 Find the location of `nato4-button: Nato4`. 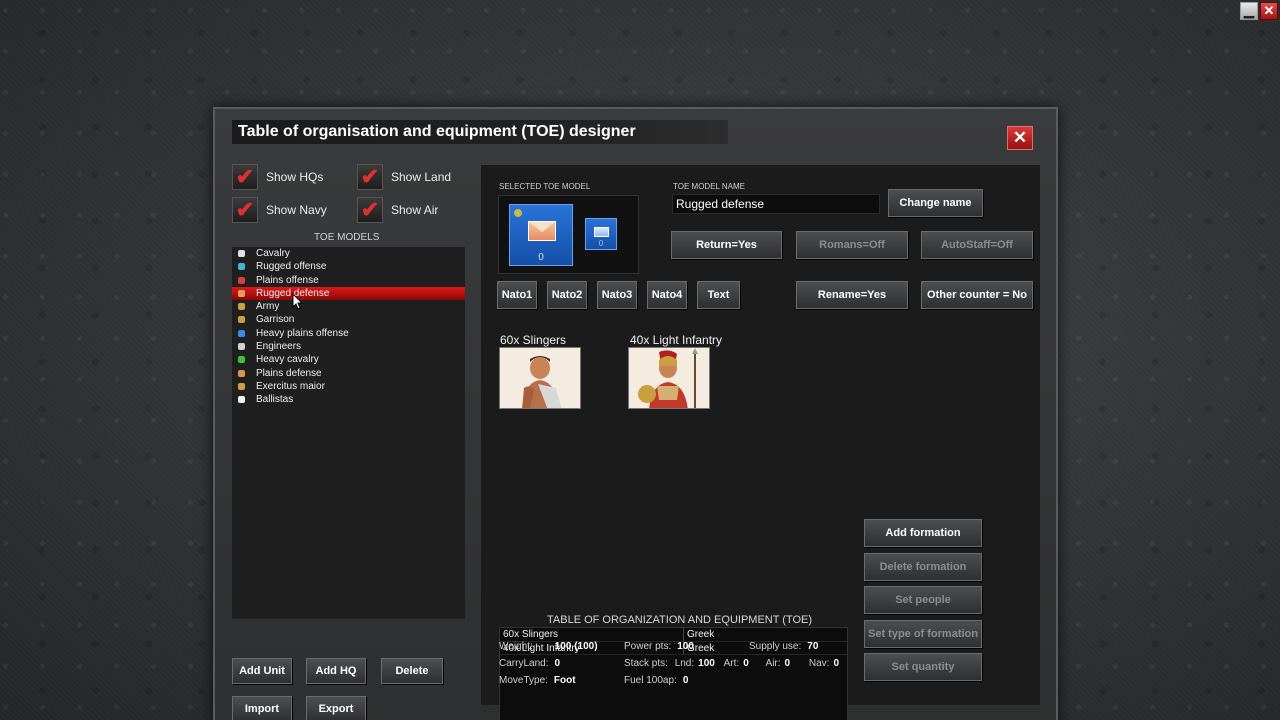

nato4-button: Nato4 is located at coordinates (667, 295).